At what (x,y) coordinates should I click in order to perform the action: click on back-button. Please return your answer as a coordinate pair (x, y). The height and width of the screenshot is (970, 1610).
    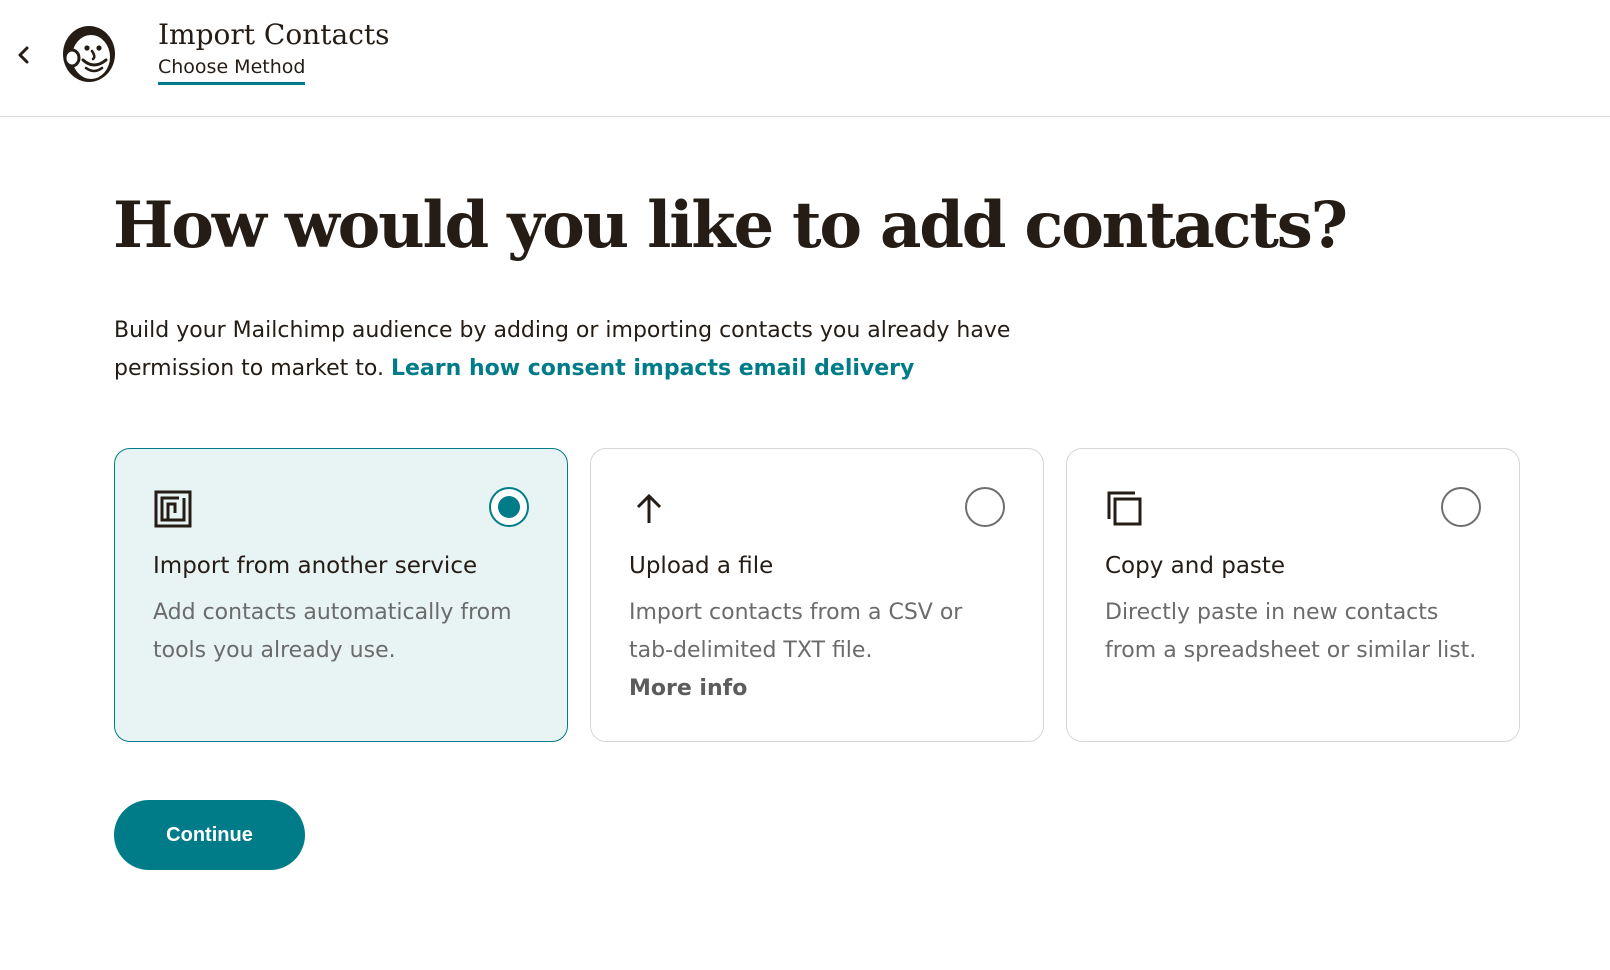
    Looking at the image, I should click on (24, 55).